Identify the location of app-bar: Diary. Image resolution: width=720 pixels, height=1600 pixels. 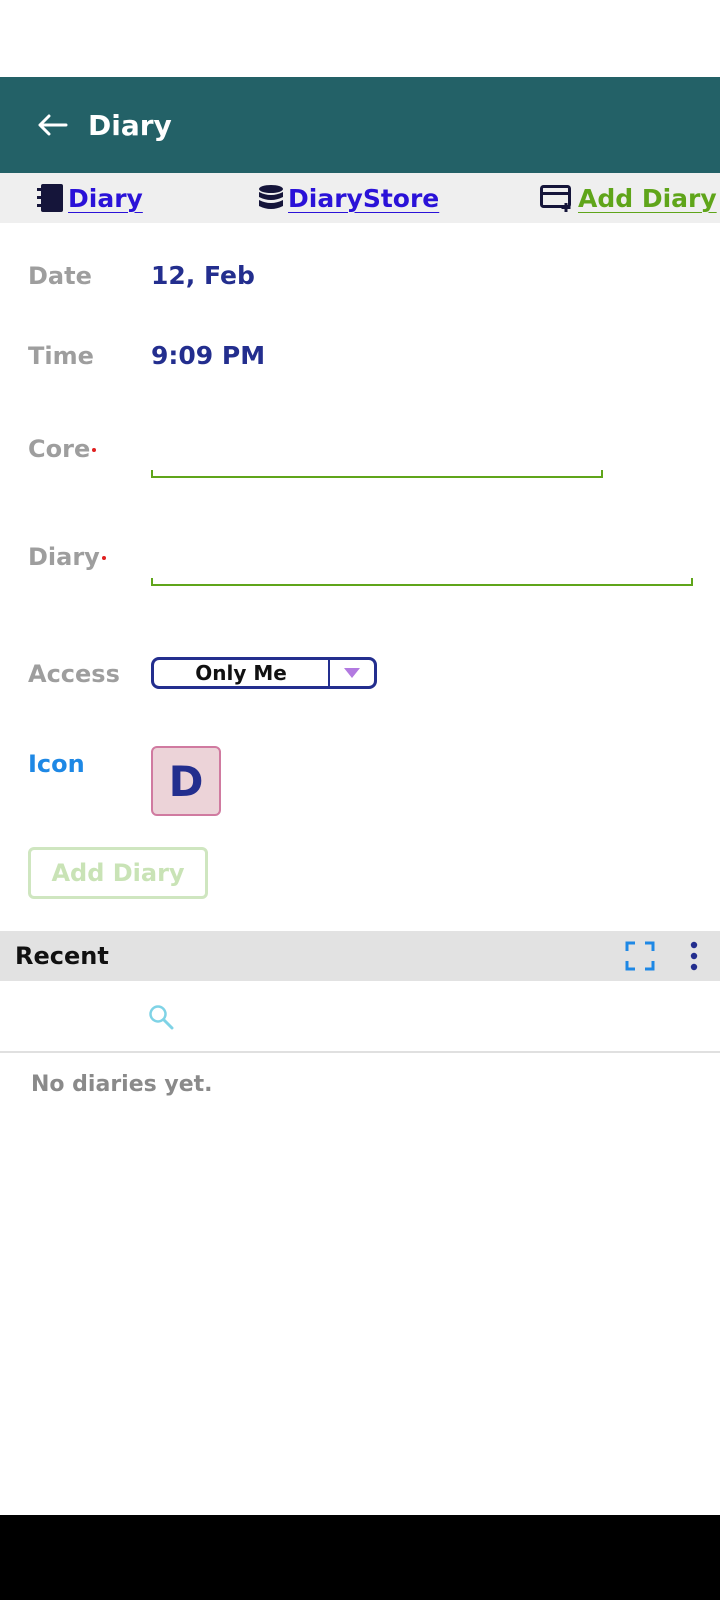
(360, 125).